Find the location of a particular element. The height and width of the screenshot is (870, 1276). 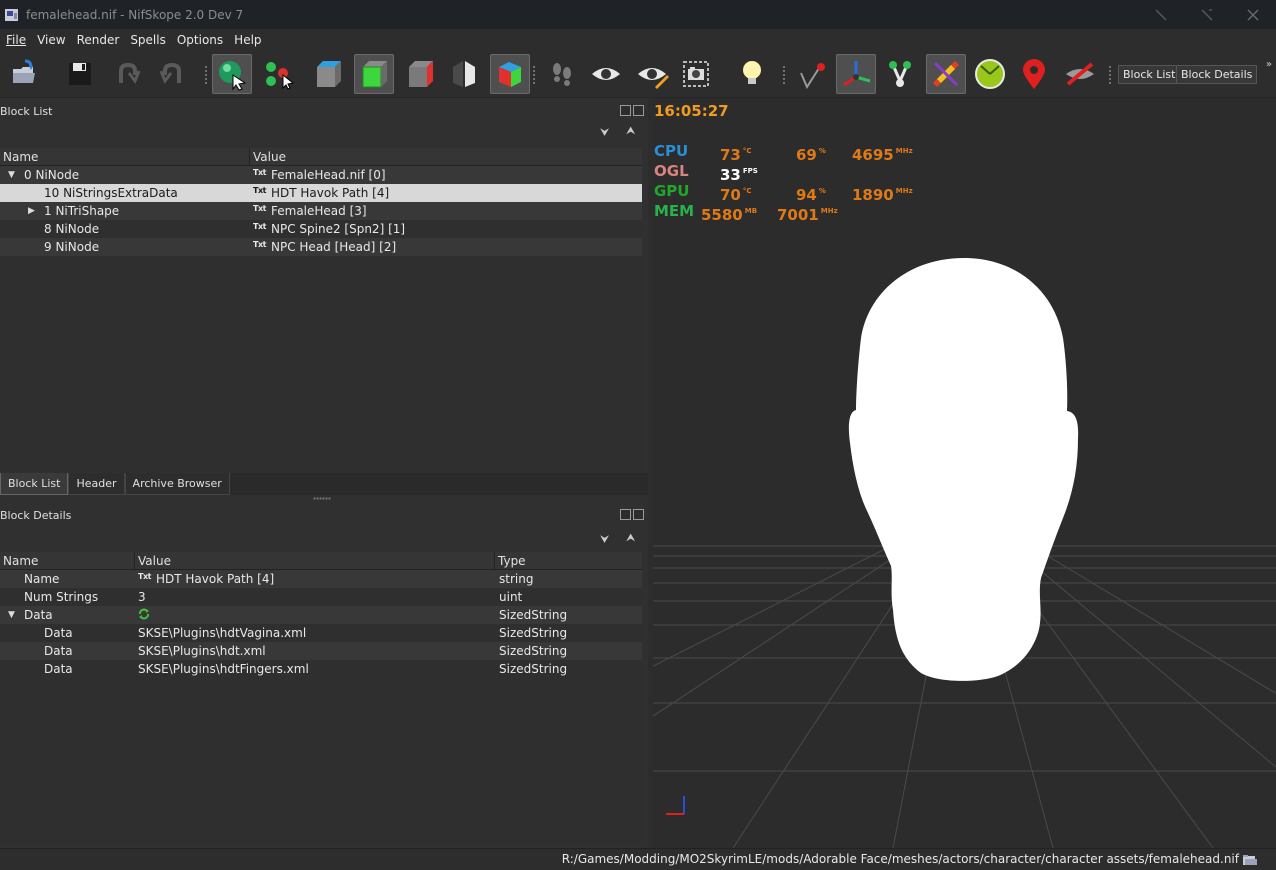

detail-value: SKSE\Plugins\hdtVagina.xml is located at coordinates (315, 633).